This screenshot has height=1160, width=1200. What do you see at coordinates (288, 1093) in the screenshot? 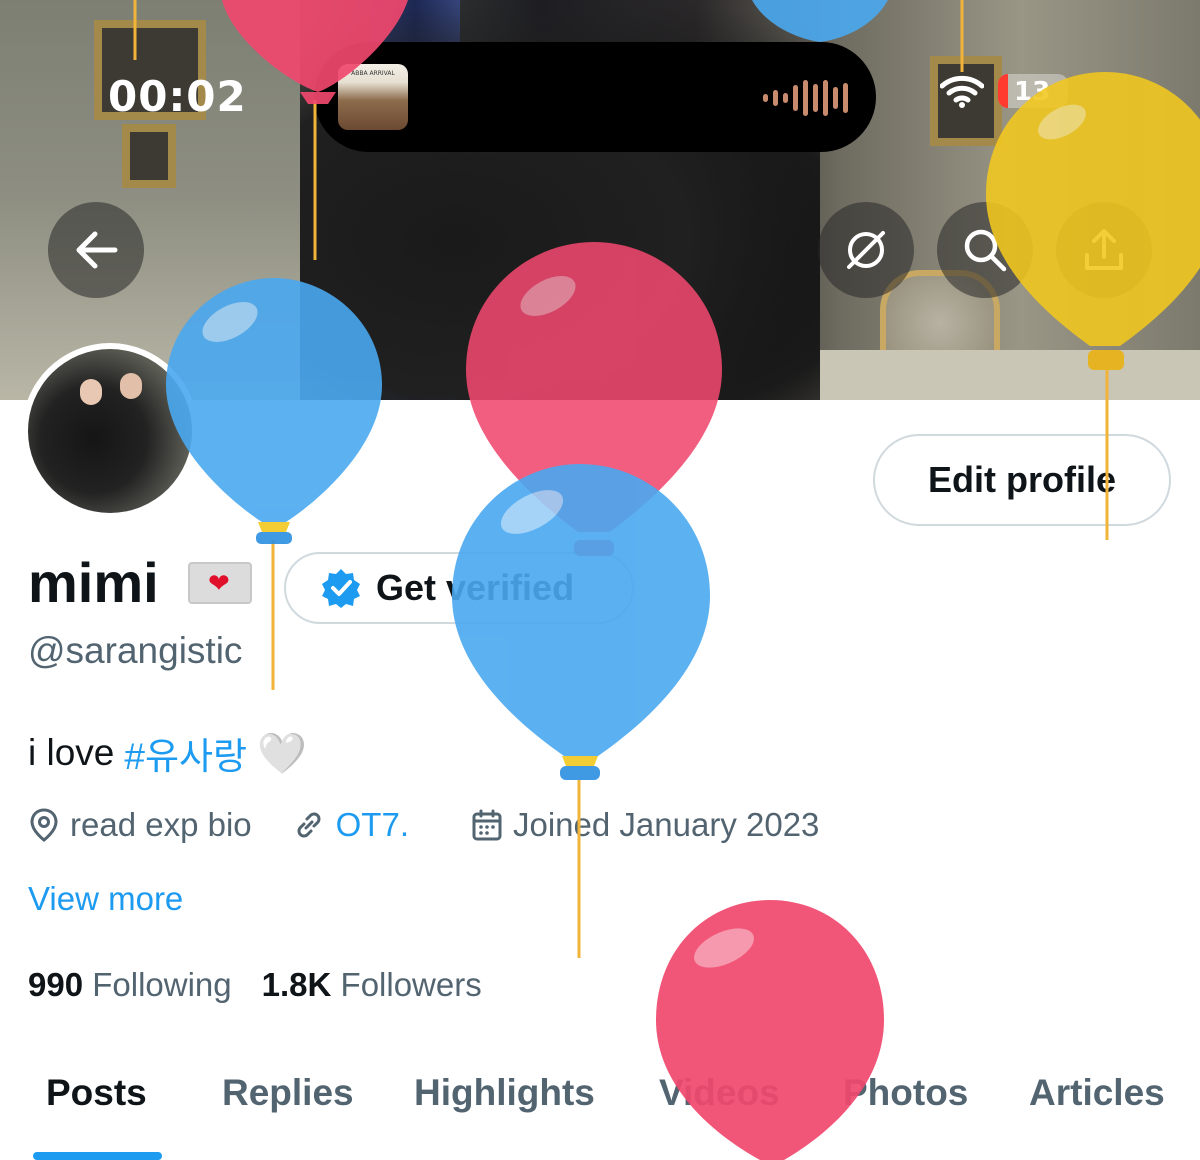
I see `tab-replies: Replies` at bounding box center [288, 1093].